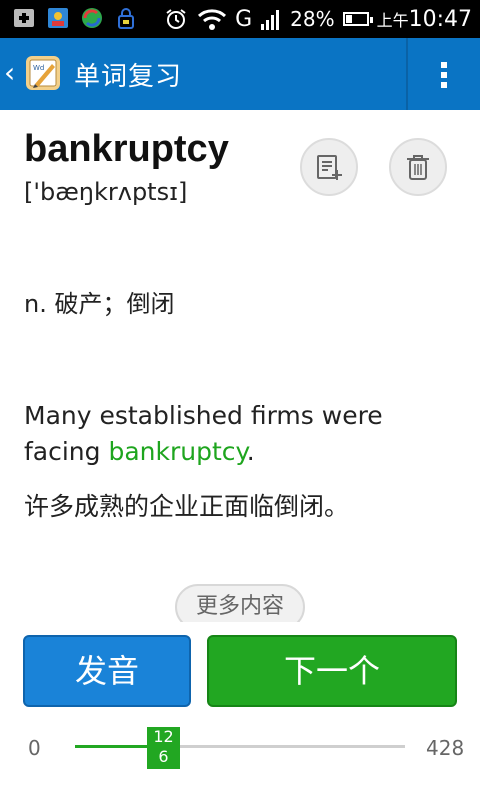  What do you see at coordinates (38, 68) in the screenshot?
I see `svg-text: Wd` at bounding box center [38, 68].